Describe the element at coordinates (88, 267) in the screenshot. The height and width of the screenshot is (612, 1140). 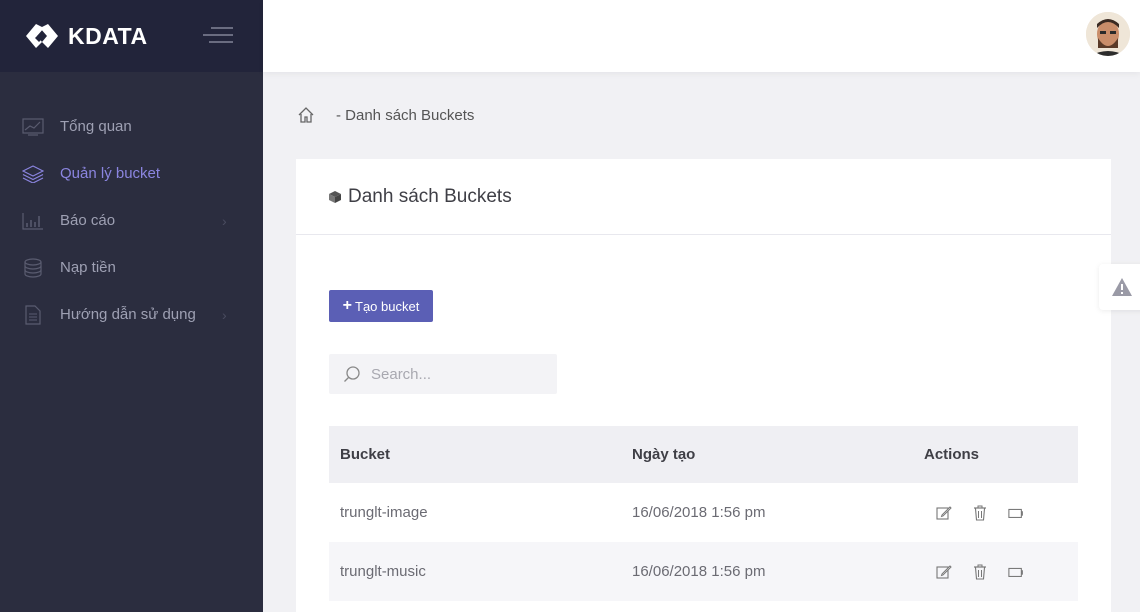
I see `sidebar-item-label: Nạp tiền` at that location.